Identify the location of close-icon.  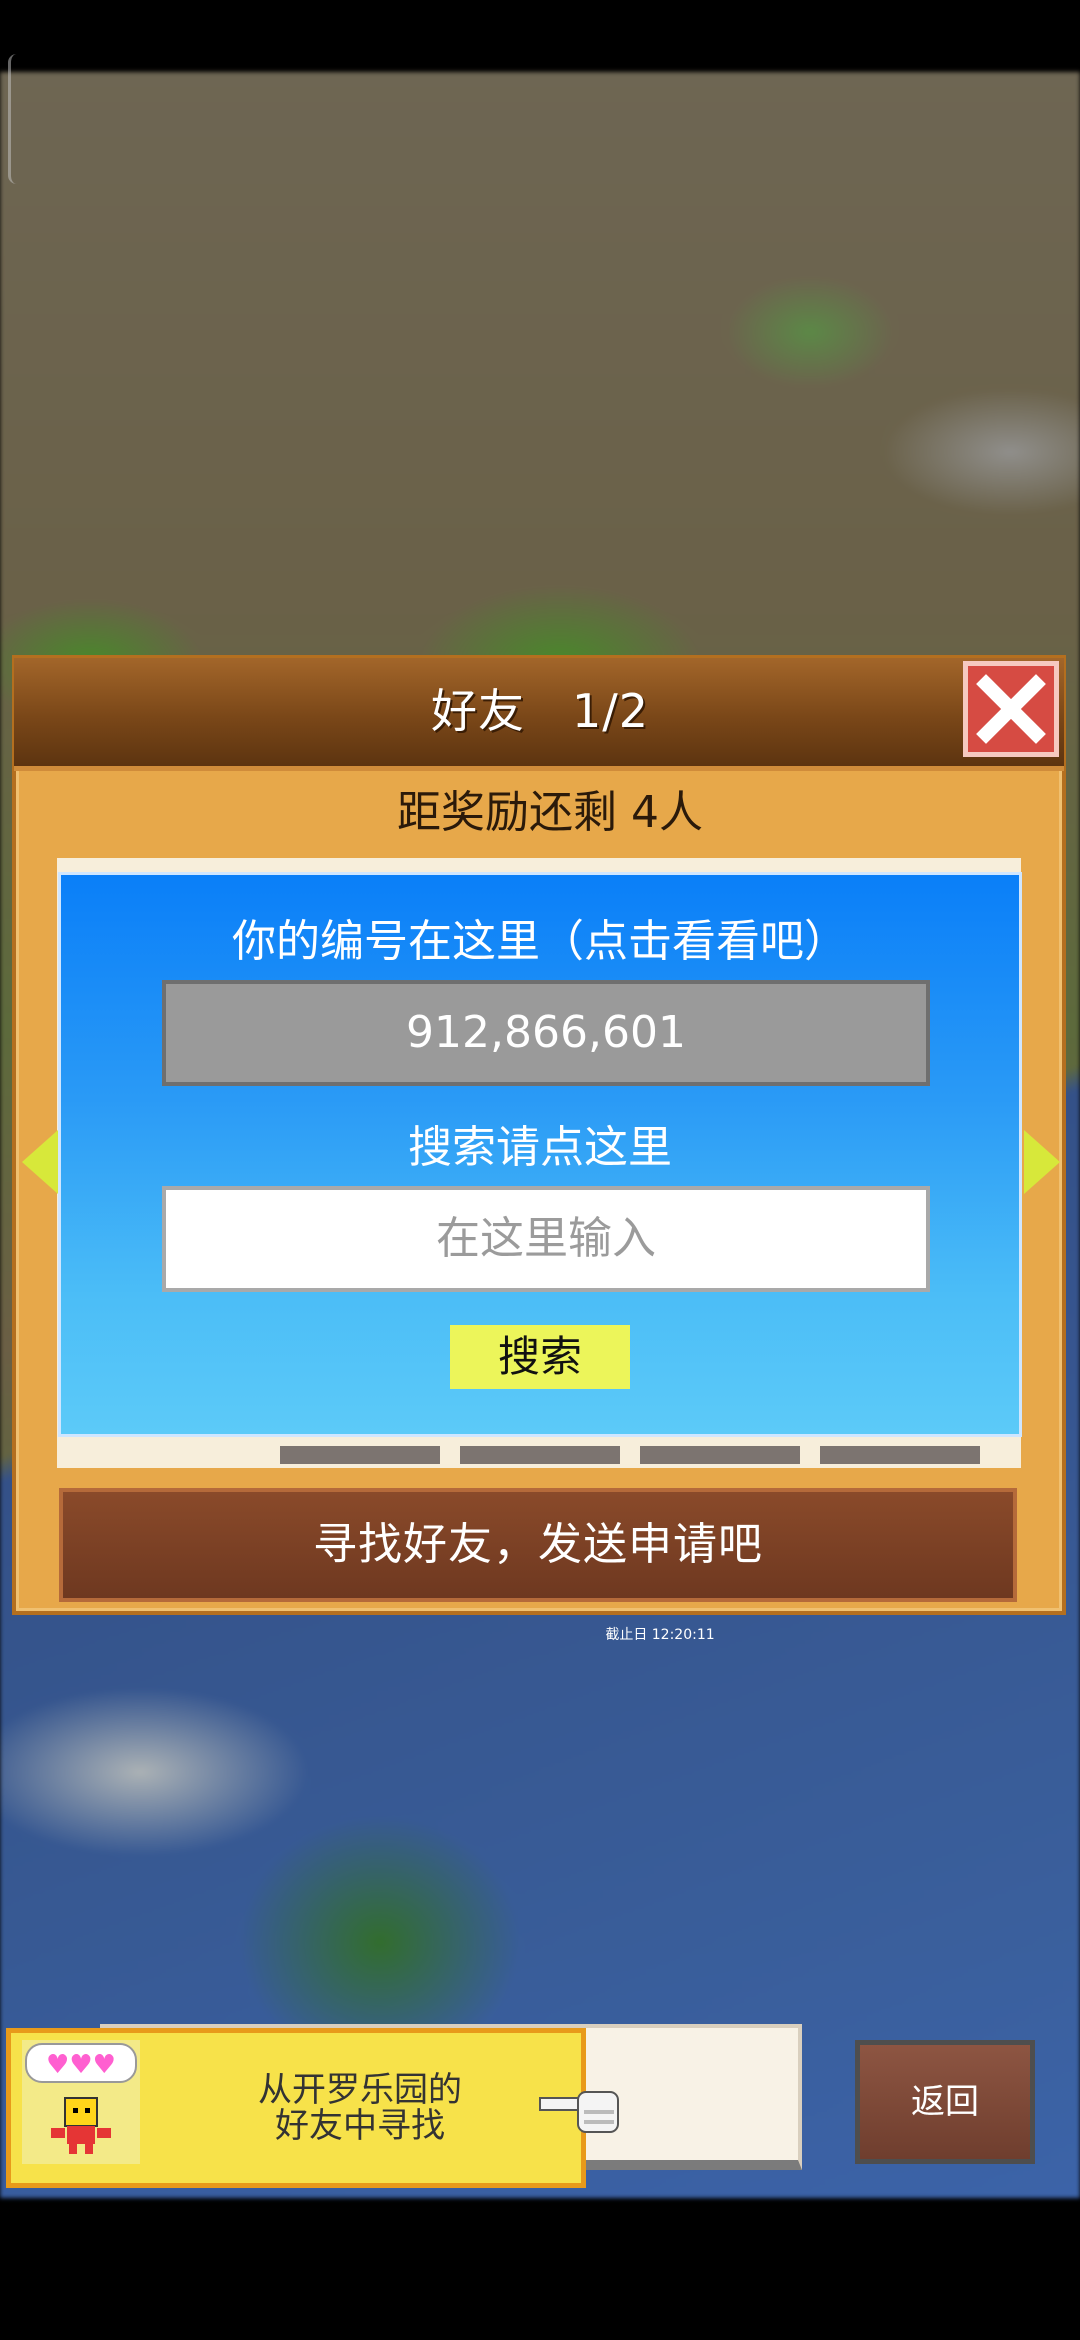
(1011, 709).